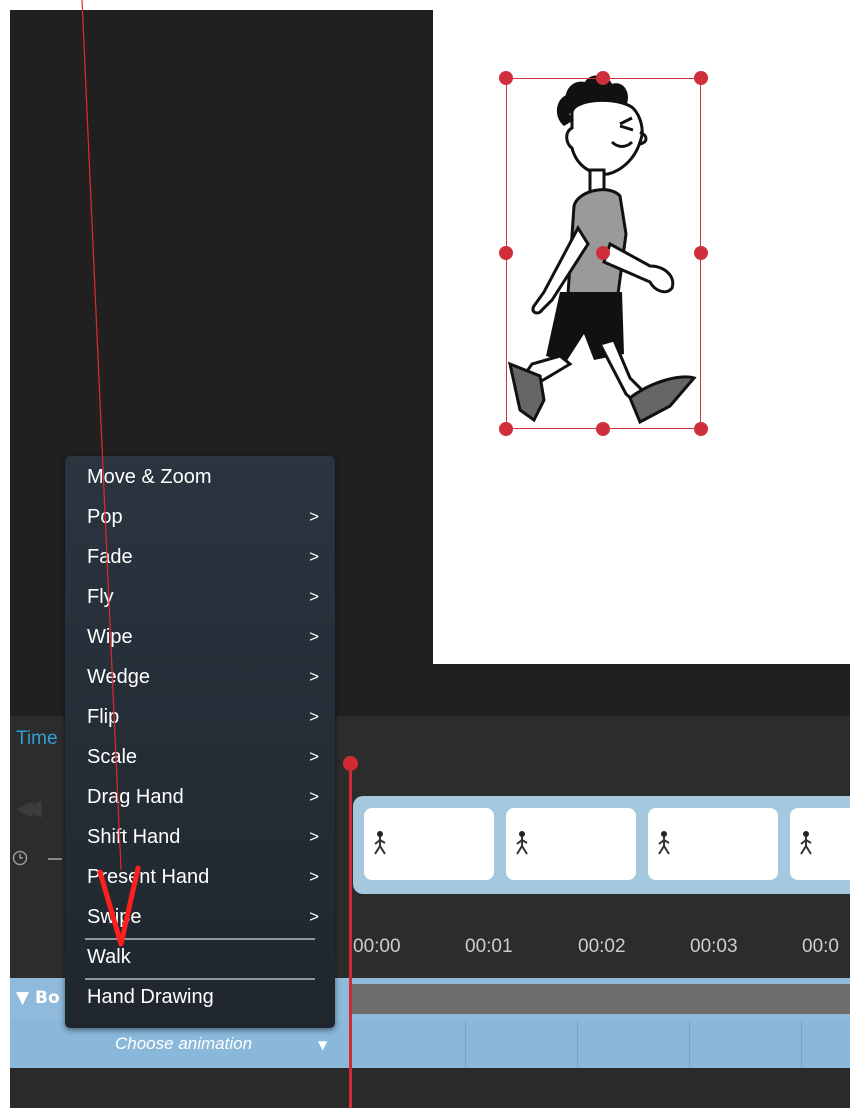  I want to click on menu-item-label: Wedge, so click(119, 677).